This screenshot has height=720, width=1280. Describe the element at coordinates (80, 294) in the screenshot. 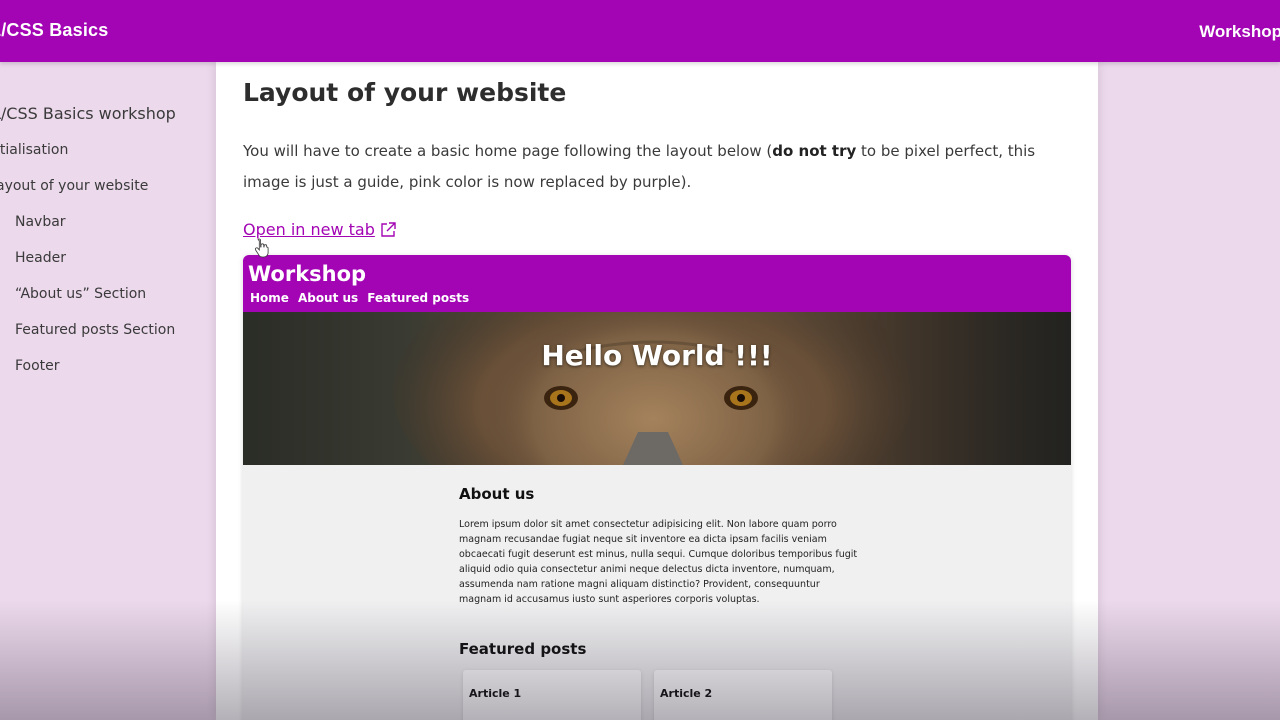

I see `sidebar-item-about-us: “About us” Section` at that location.